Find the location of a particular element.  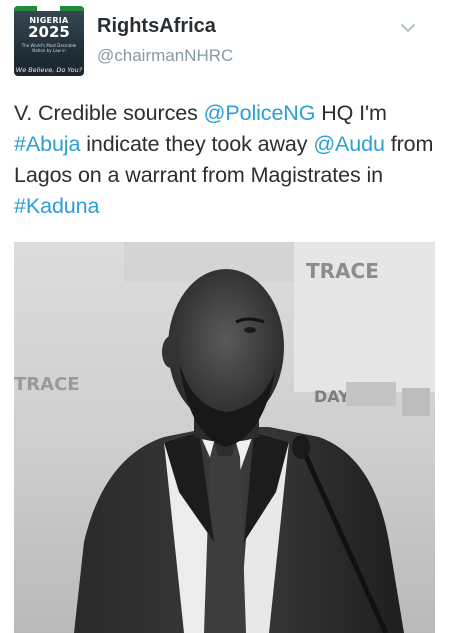

backdrop-text: DAY is located at coordinates (332, 396).